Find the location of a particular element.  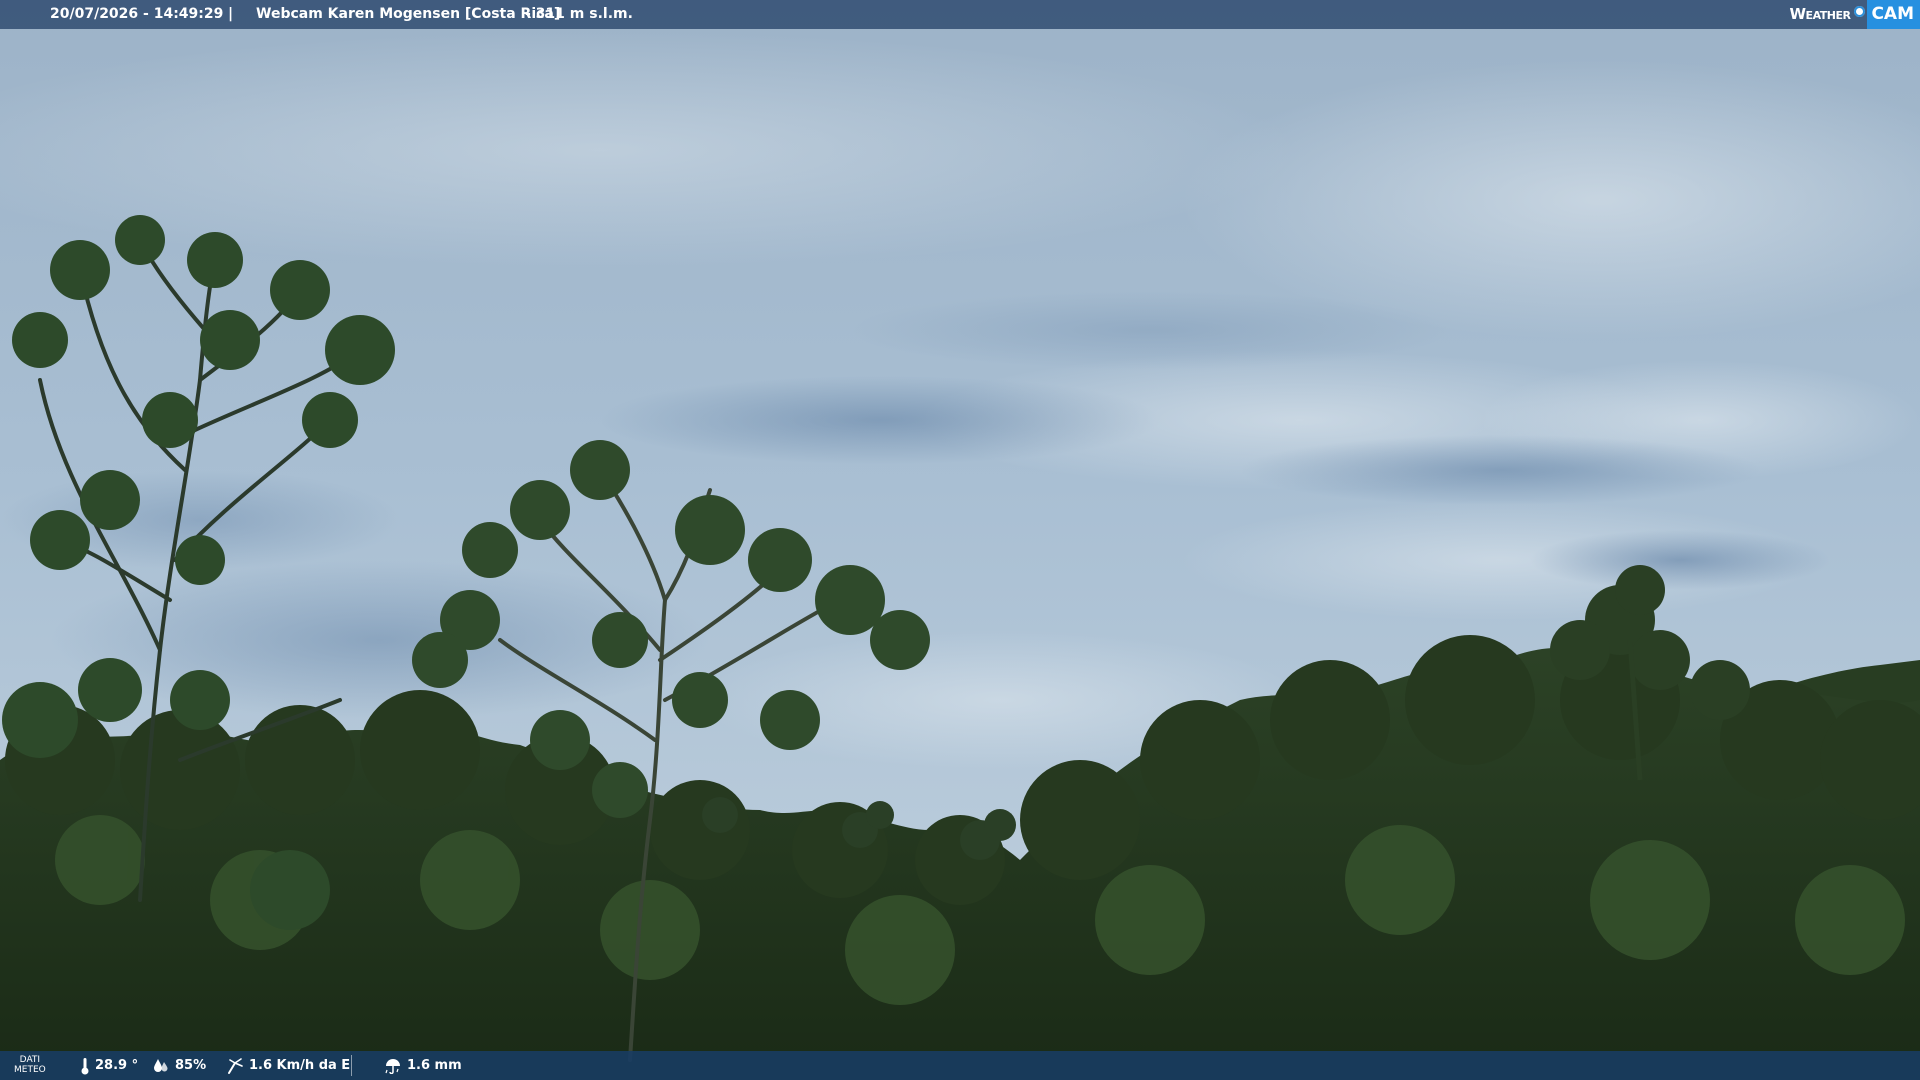

temperature-reading: 28.9 ° is located at coordinates (109, 1065).